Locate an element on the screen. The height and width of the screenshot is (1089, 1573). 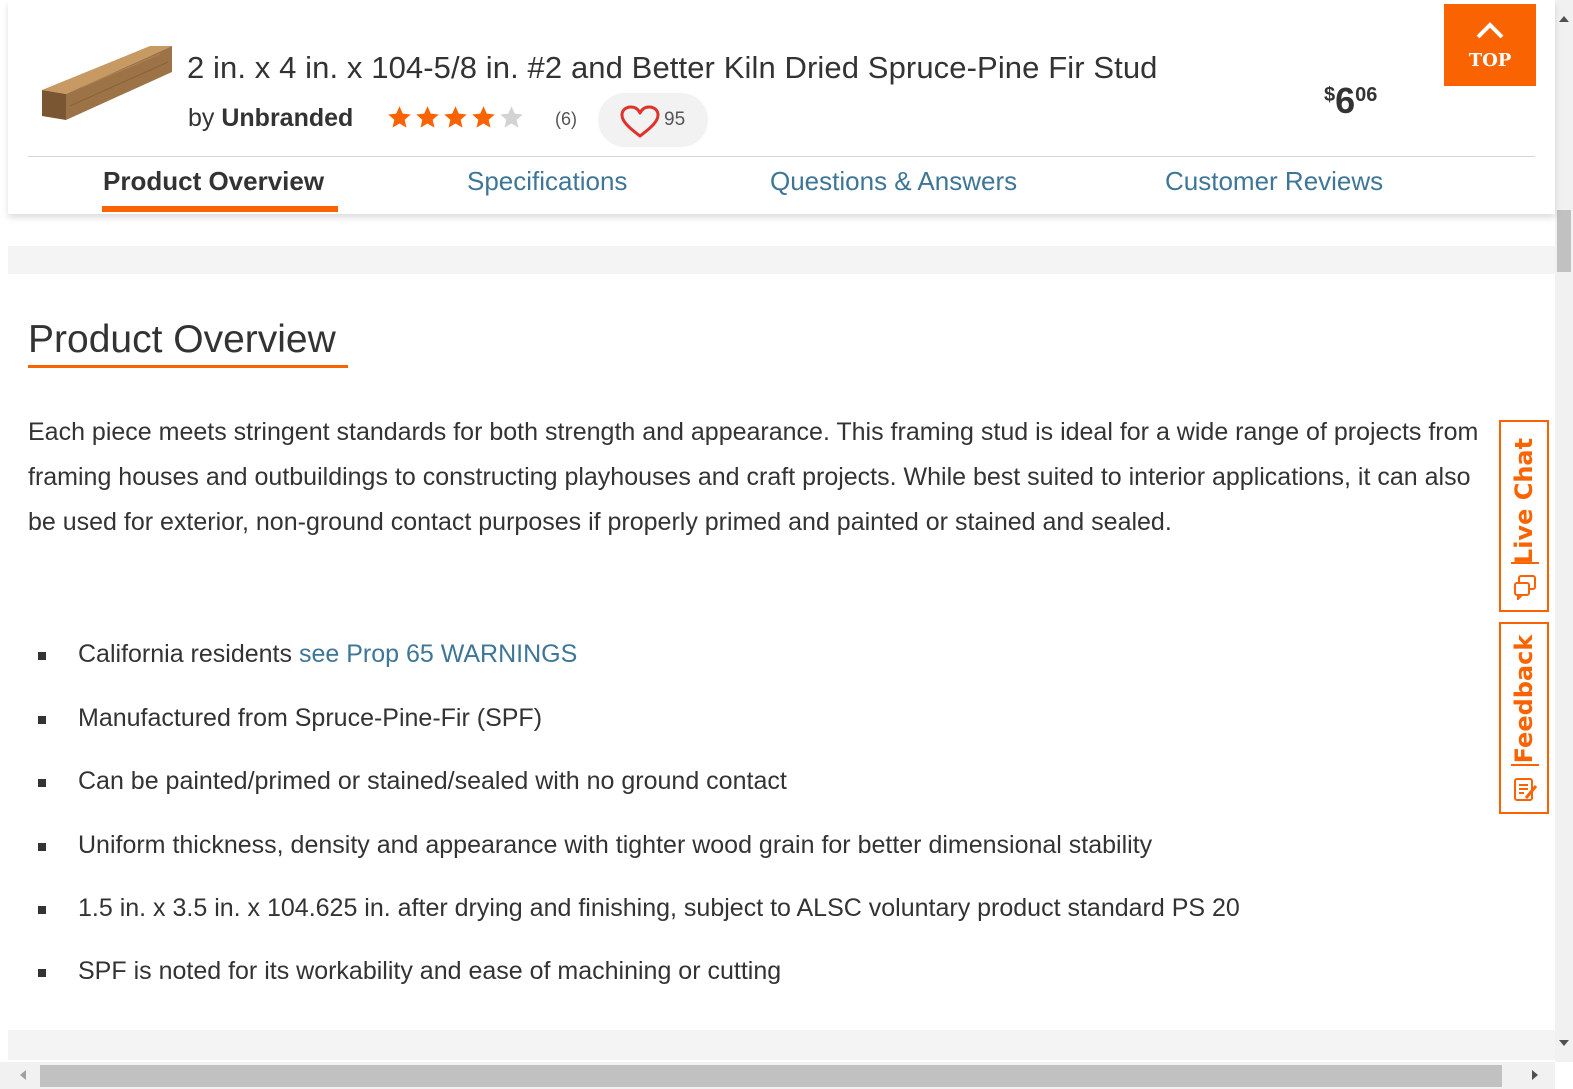
scroll-left-arrow-icon is located at coordinates (23, 1075).